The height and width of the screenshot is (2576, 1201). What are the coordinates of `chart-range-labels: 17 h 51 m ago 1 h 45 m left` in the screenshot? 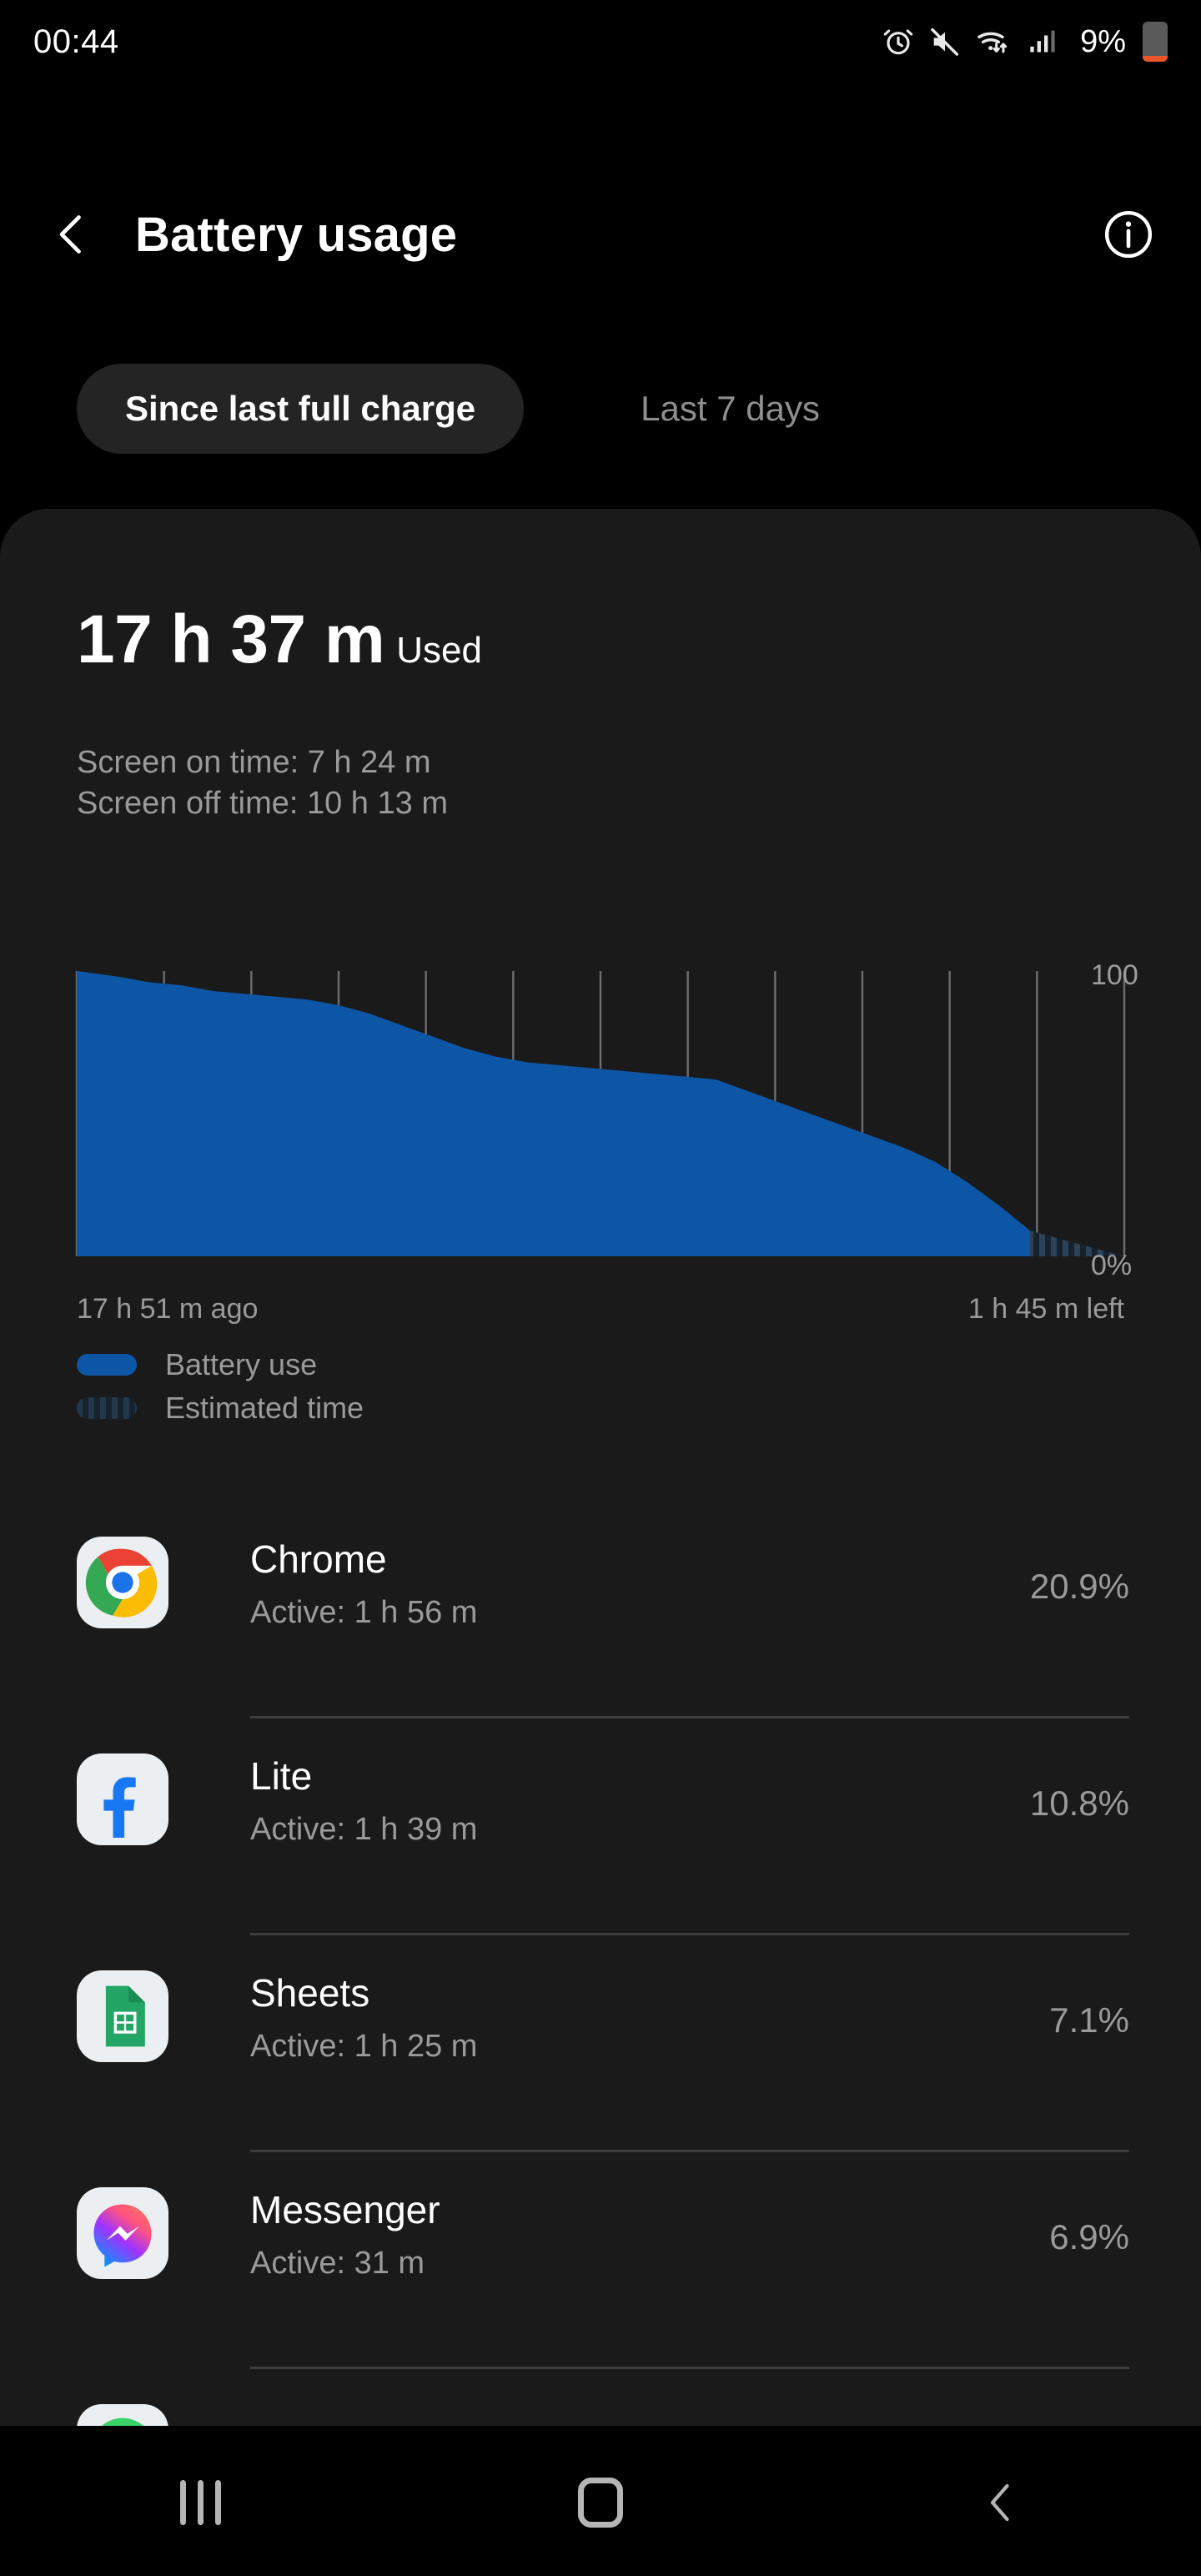 It's located at (601, 1309).